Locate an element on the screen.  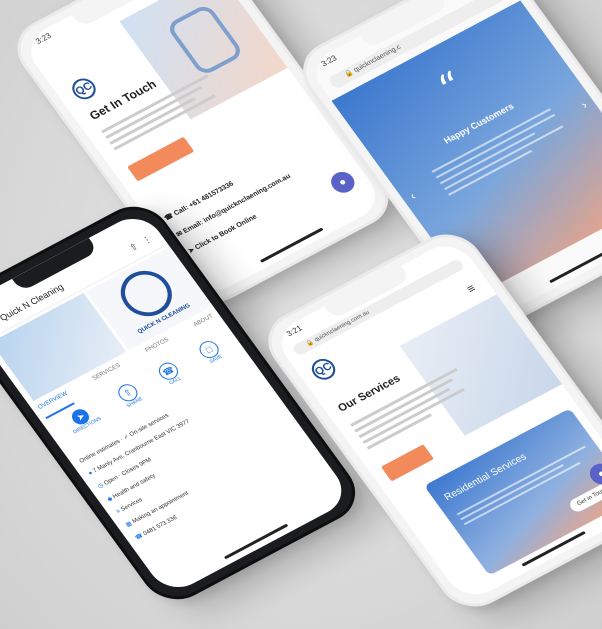
chat-icon: ● is located at coordinates (343, 182).